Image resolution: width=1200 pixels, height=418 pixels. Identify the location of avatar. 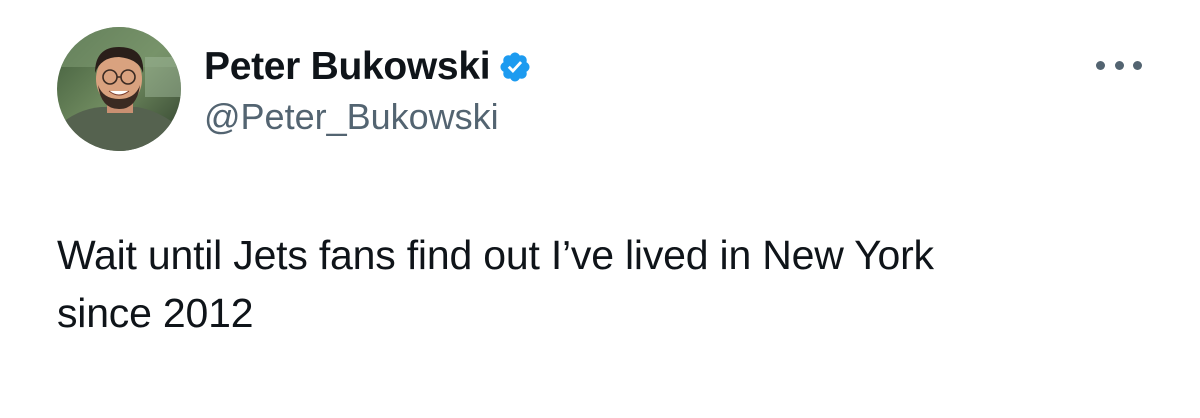
(119, 89).